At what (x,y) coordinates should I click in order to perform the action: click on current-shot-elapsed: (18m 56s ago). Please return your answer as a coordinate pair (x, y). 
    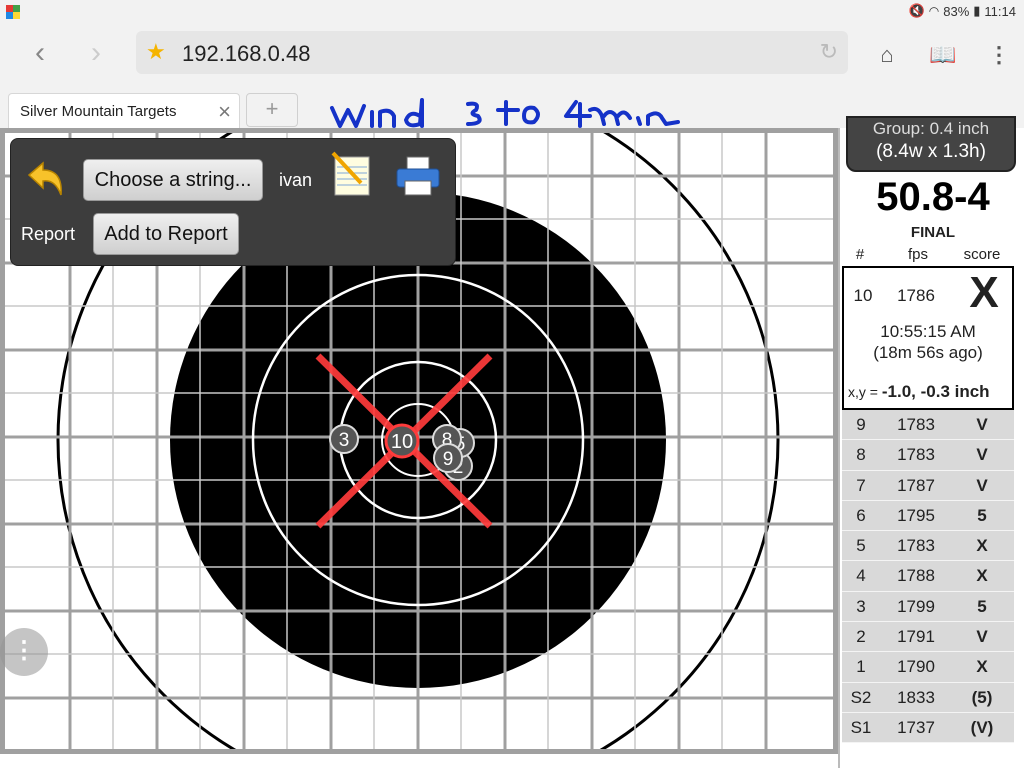
    Looking at the image, I should click on (928, 352).